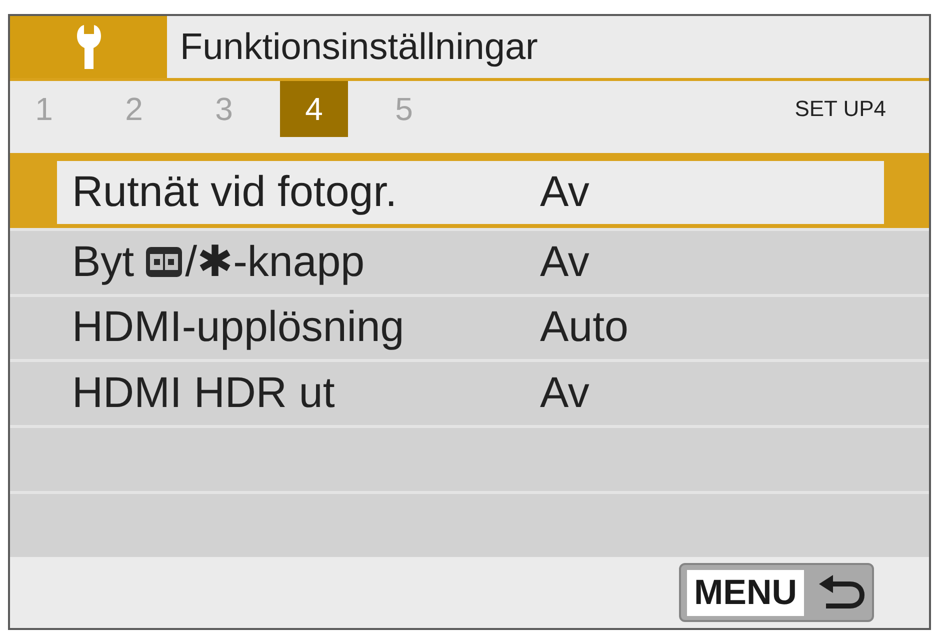 The width and height of the screenshot is (943, 640). I want to click on item-label: Rutnät vid fotogr., so click(235, 192).